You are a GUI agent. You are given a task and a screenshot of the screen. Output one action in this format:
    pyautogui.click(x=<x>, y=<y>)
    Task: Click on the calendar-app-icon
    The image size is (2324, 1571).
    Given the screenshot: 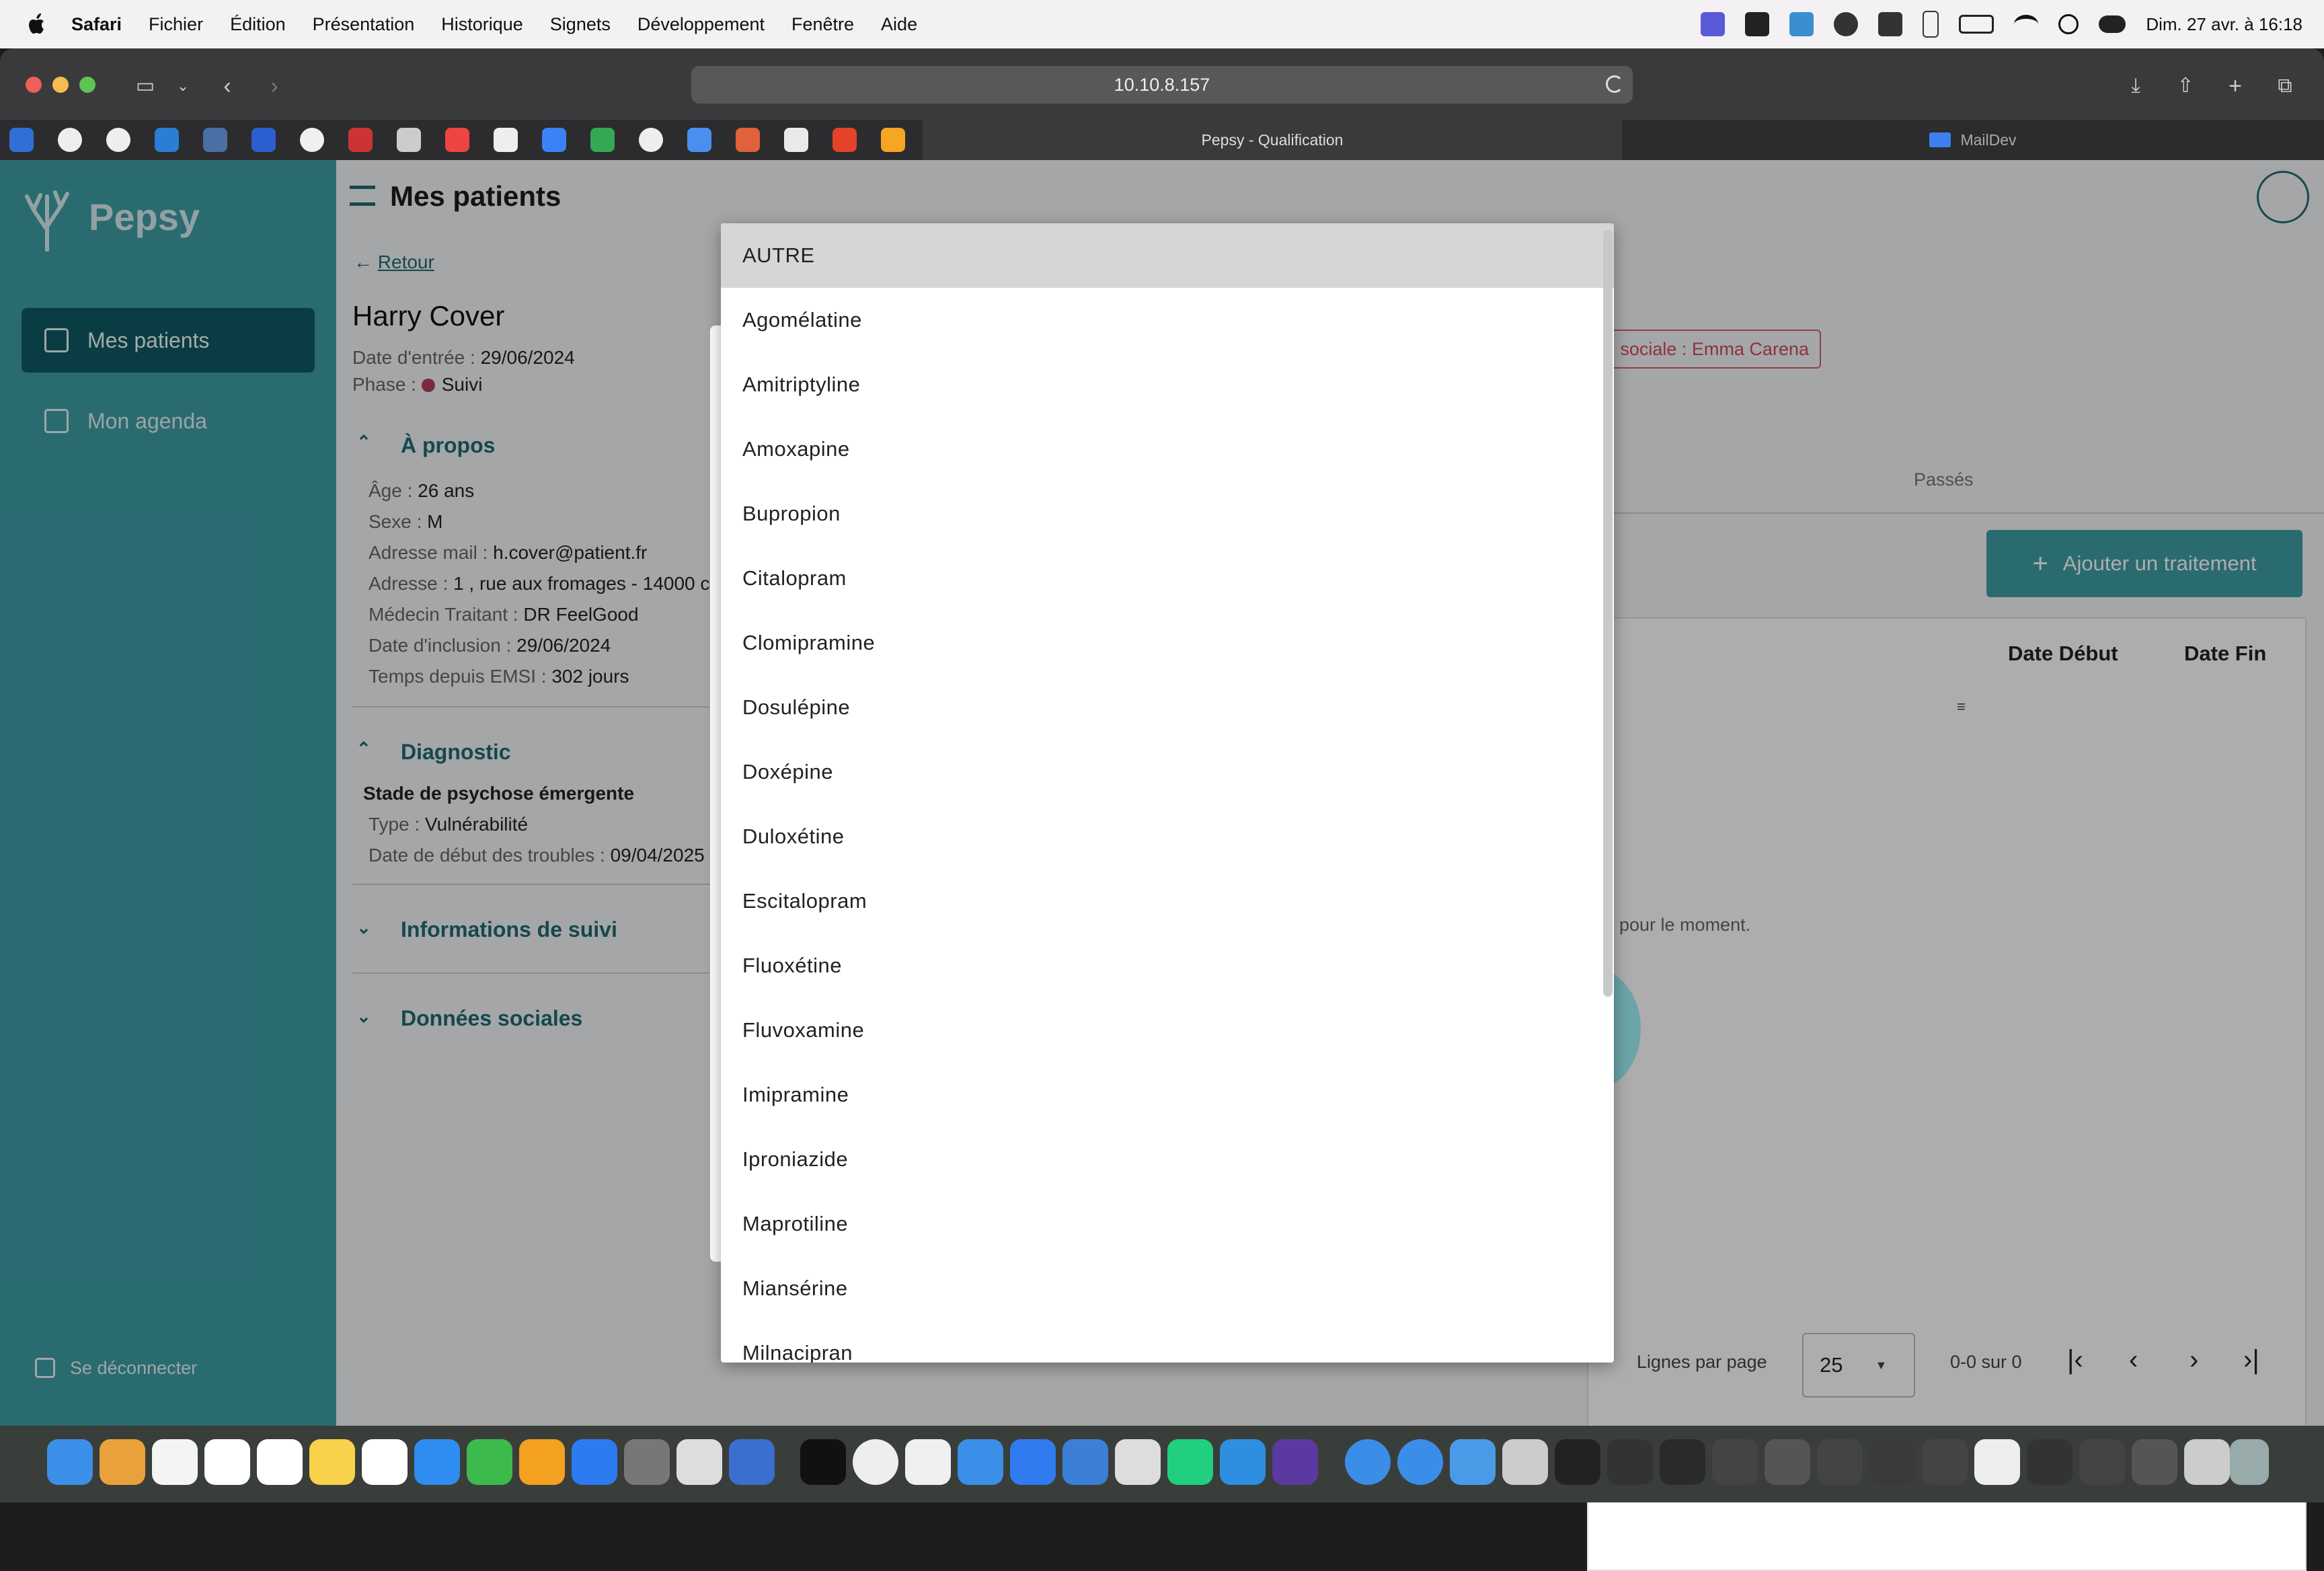 What is the action you would take?
    pyautogui.click(x=227, y=1462)
    